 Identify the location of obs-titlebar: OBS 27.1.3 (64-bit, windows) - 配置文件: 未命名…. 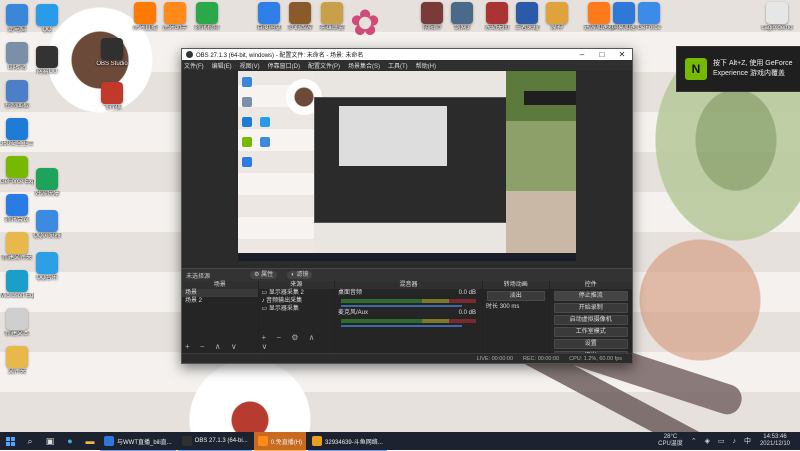
(407, 54).